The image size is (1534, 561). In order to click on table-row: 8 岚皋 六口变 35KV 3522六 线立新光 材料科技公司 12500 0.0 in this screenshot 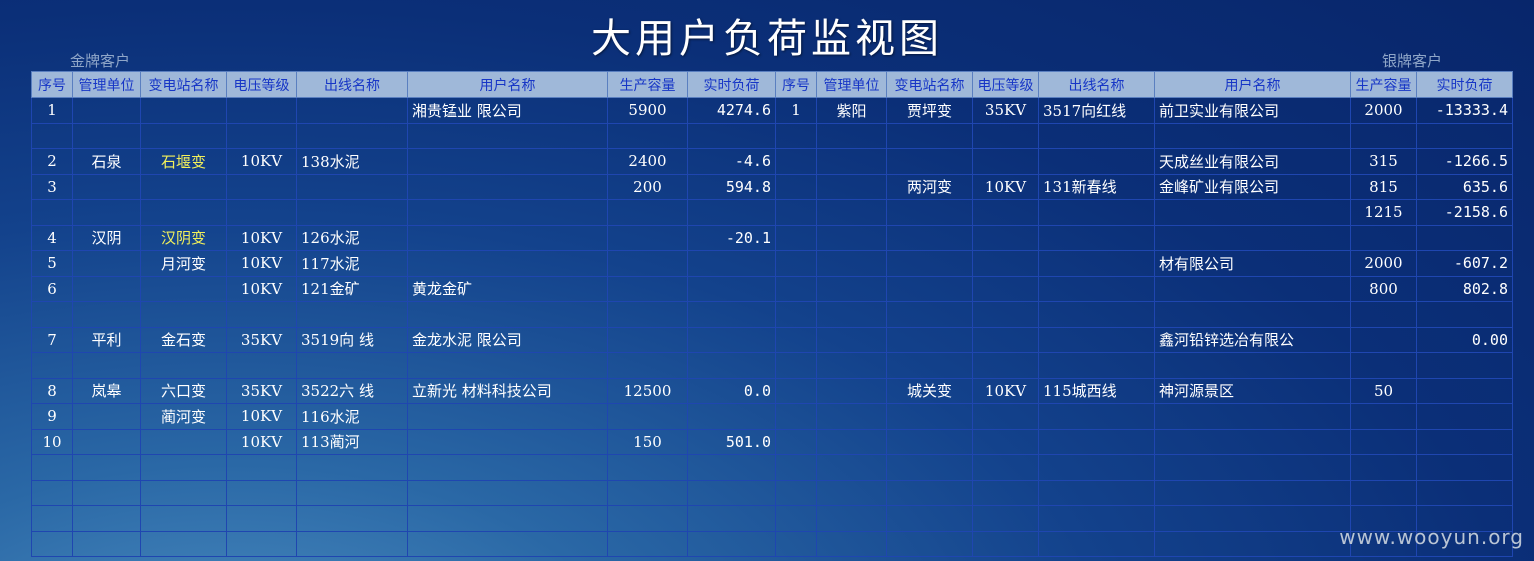, I will do `click(403, 390)`.